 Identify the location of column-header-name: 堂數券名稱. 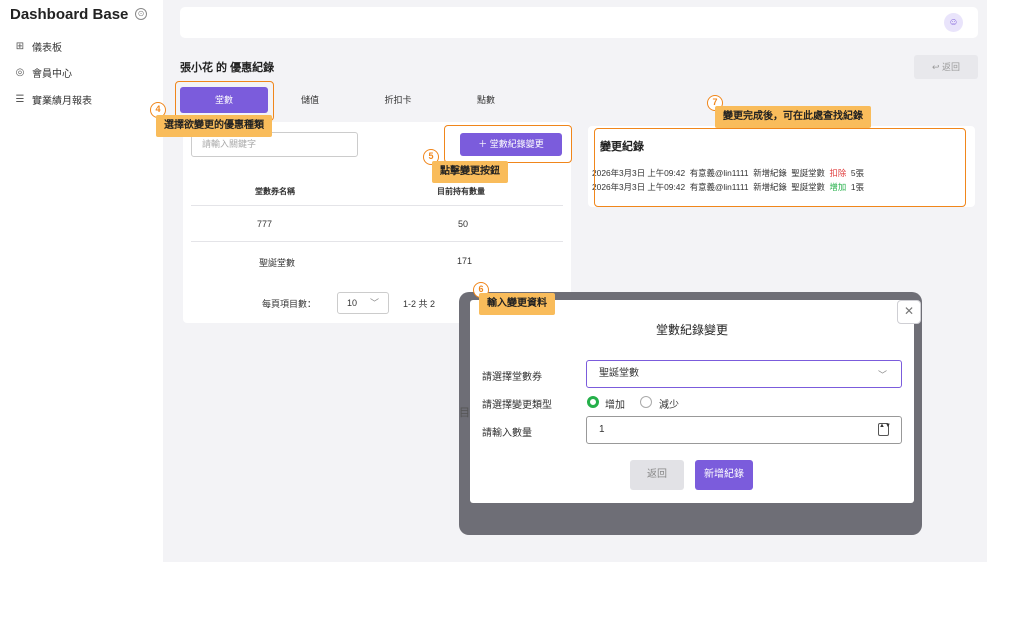
(275, 191).